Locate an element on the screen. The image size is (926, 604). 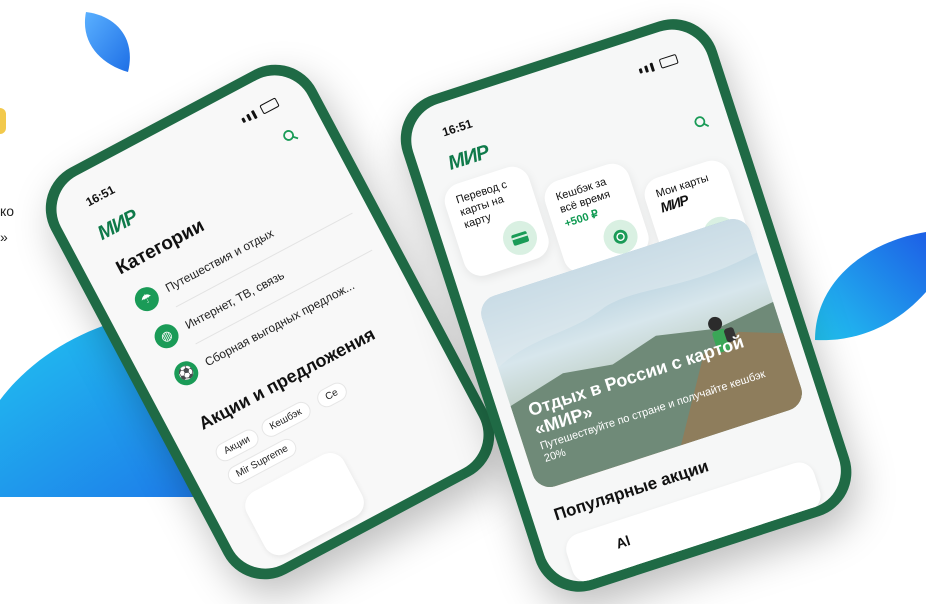
chip-other: Се is located at coordinates (331, 395).